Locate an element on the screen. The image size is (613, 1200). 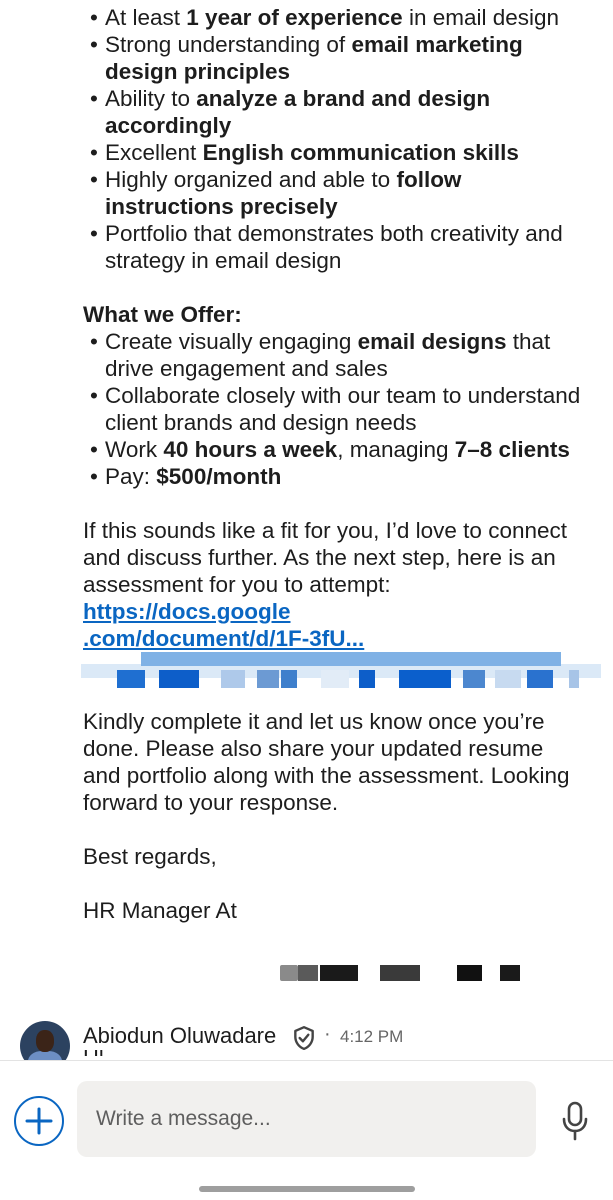
next-message-peek: Hi is located at coordinates (113, 1055).